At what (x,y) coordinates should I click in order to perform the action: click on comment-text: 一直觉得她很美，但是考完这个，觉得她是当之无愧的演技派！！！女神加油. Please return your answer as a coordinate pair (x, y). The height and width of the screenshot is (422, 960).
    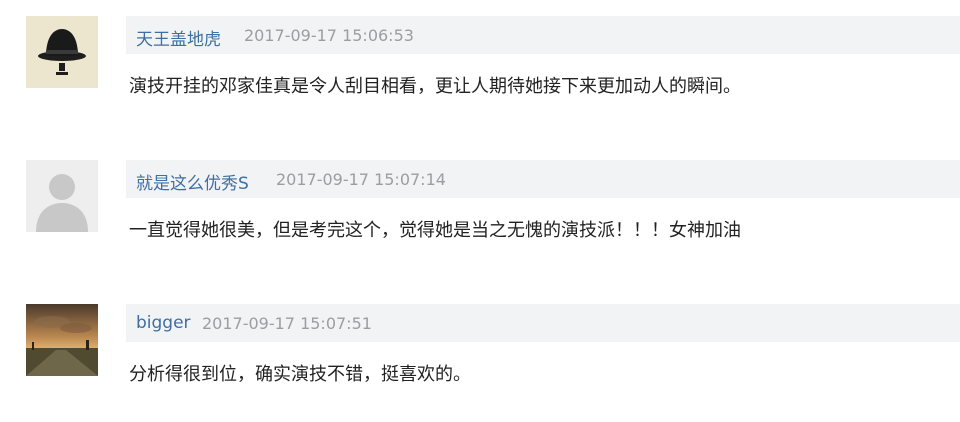
    Looking at the image, I should click on (435, 230).